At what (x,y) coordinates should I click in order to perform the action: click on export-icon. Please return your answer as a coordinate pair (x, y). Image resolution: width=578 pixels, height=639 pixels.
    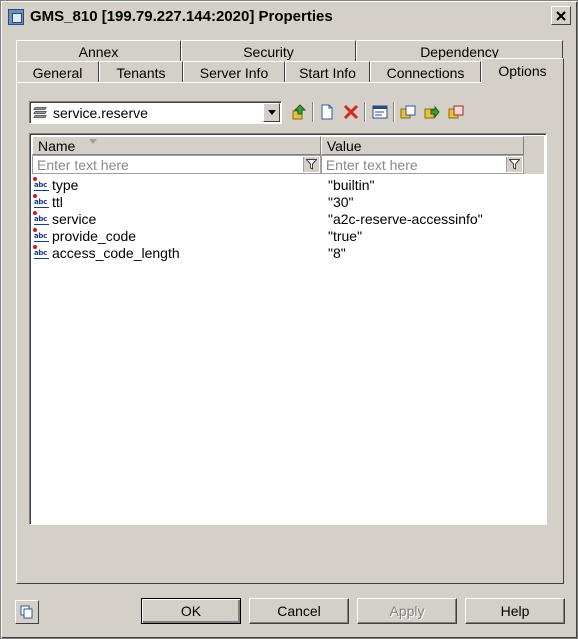
    Looking at the image, I should click on (456, 112).